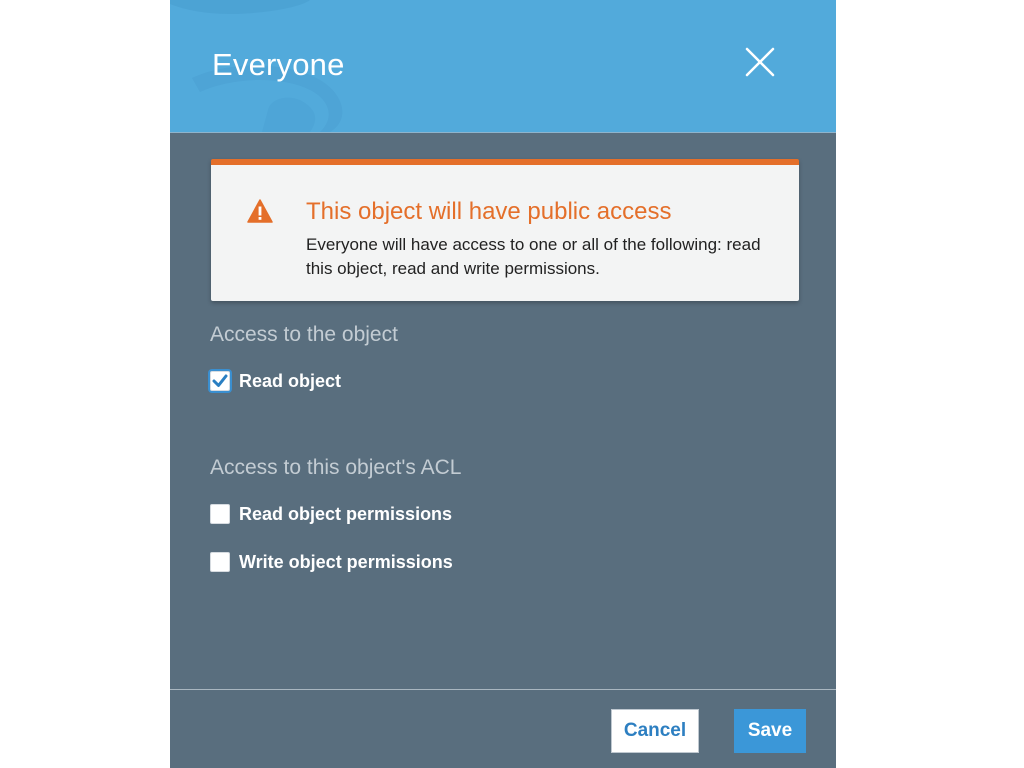  What do you see at coordinates (346, 513) in the screenshot?
I see `read-permissions-label: Read object permissions` at bounding box center [346, 513].